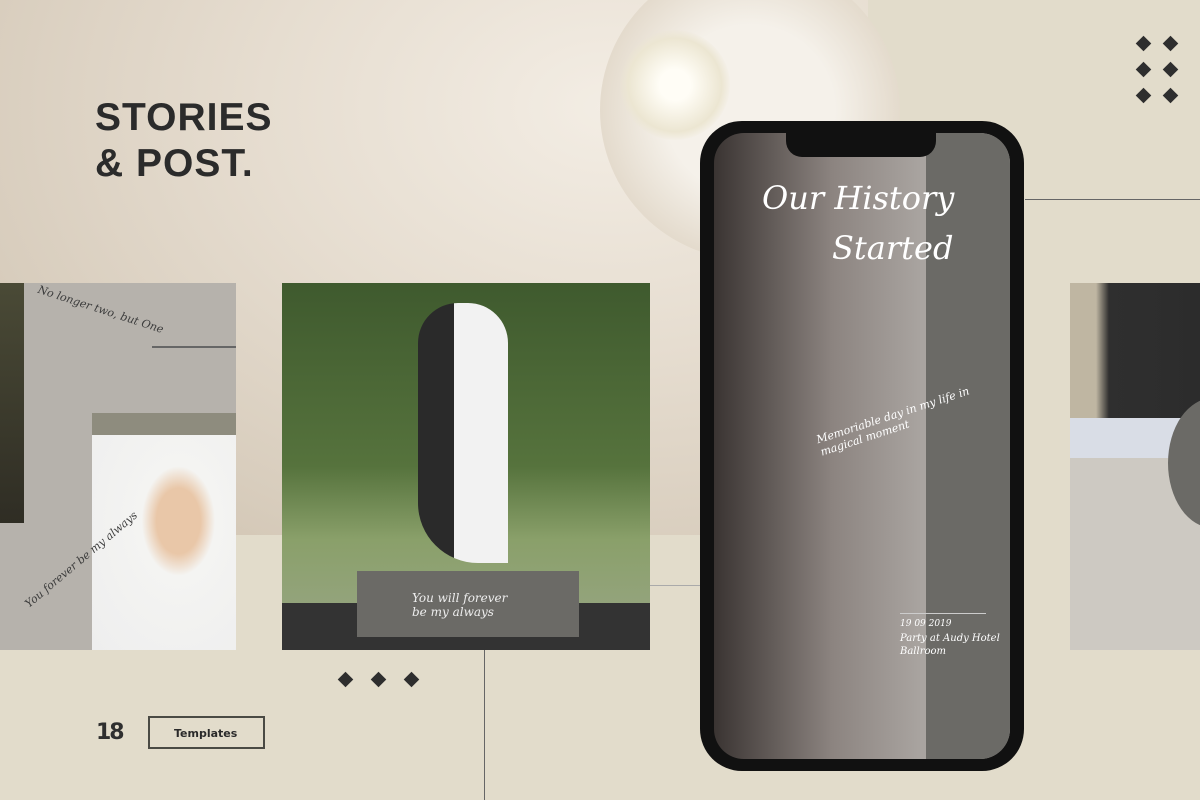  What do you see at coordinates (950, 638) in the screenshot?
I see `event-line1: Party at Audy Hotel` at bounding box center [950, 638].